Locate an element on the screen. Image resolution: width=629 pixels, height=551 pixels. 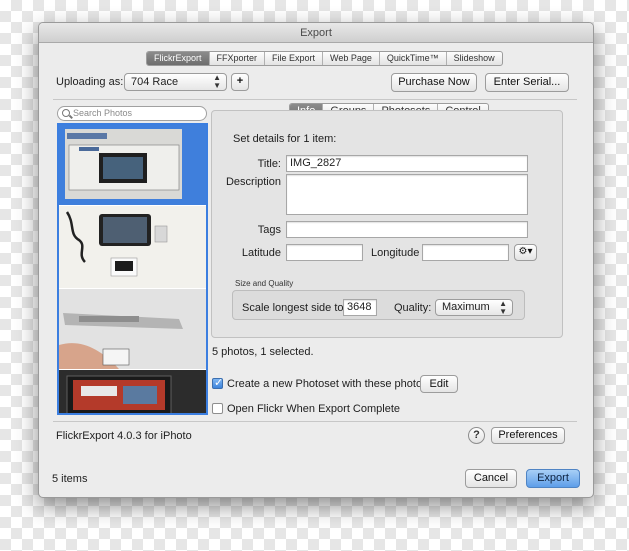
account-popup: 704 Race ▲ ▼ is located at coordinates (175, 82).